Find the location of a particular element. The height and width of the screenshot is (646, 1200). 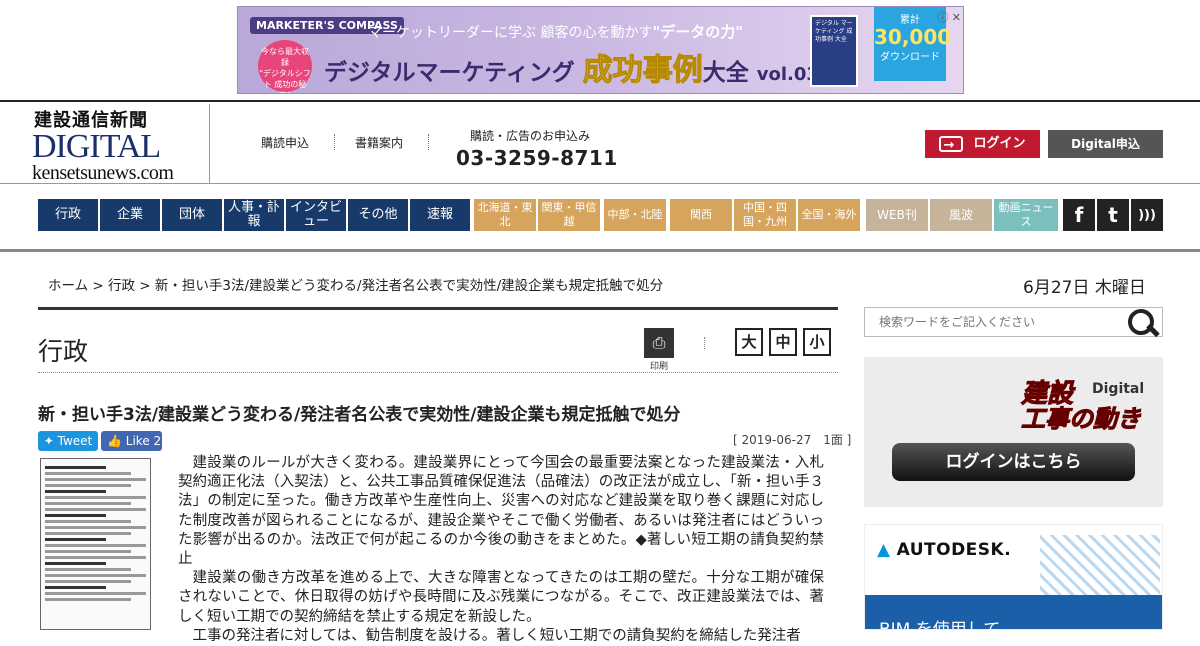

logo-url: kensetsunews.com is located at coordinates (103, 173).